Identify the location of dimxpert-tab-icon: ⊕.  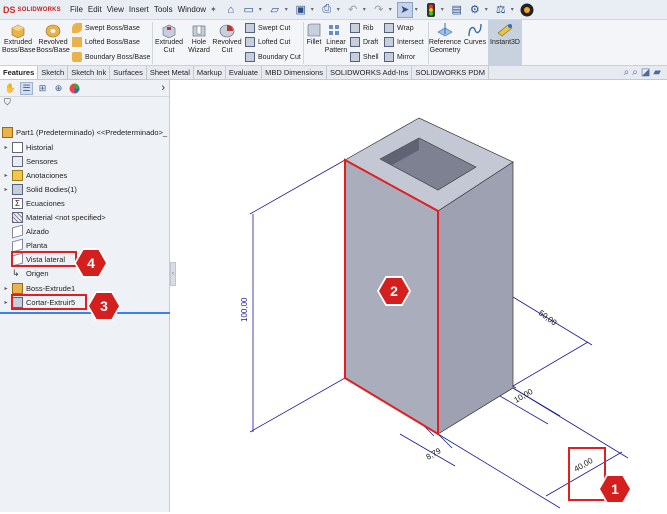
(58, 88).